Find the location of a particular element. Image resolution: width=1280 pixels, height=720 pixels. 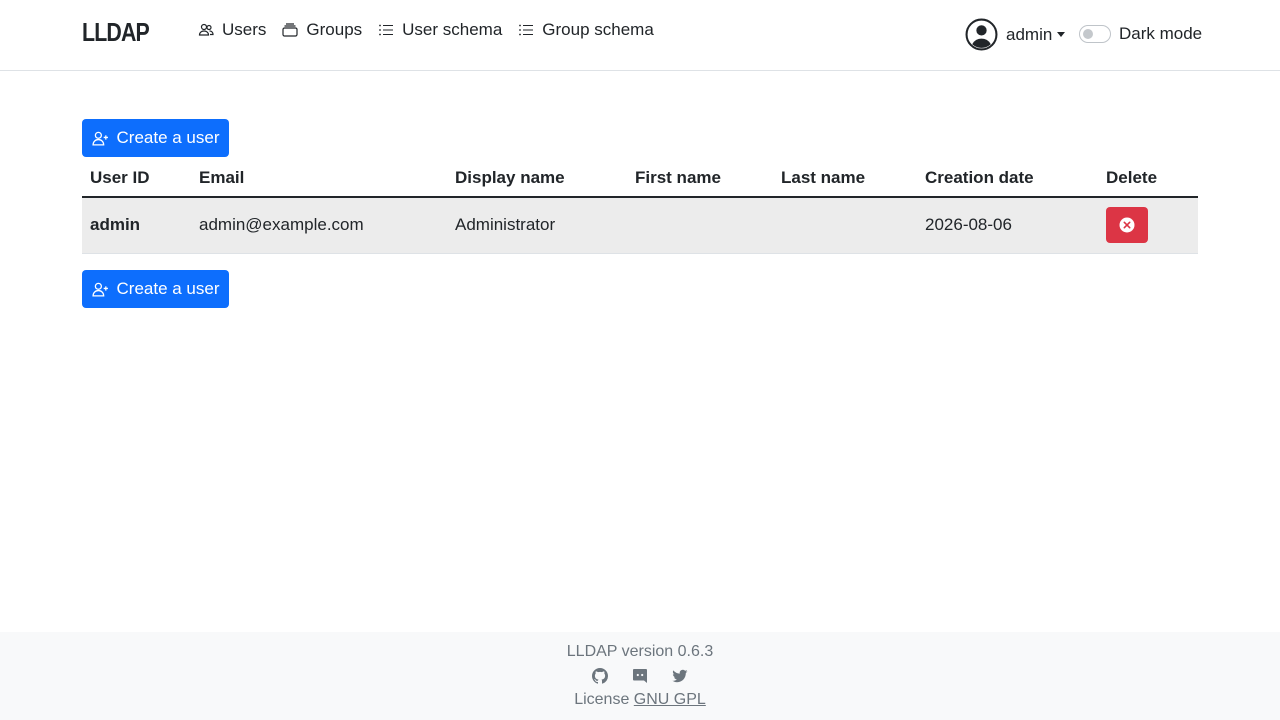

user-last-name is located at coordinates (845, 225).